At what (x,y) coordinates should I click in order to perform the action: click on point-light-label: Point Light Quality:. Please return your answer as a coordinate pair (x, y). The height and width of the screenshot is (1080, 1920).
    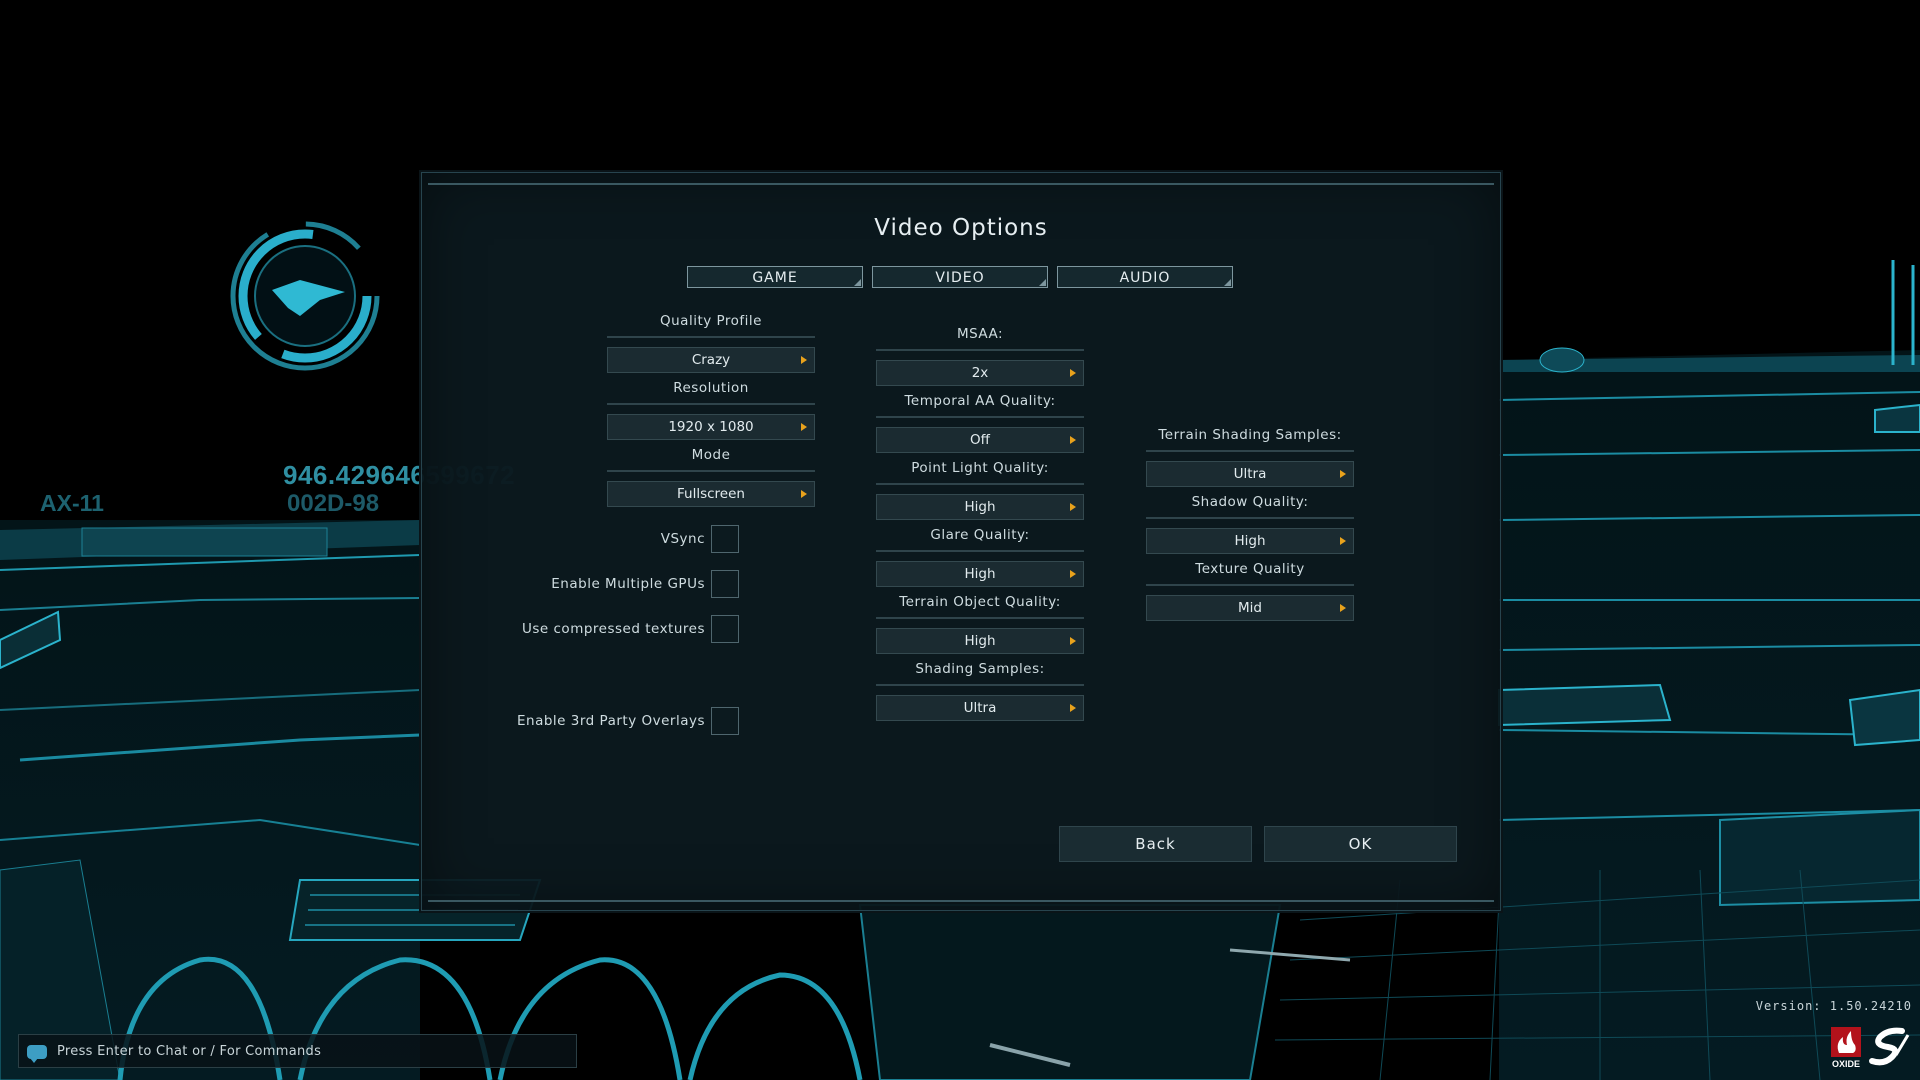
    Looking at the image, I should click on (980, 472).